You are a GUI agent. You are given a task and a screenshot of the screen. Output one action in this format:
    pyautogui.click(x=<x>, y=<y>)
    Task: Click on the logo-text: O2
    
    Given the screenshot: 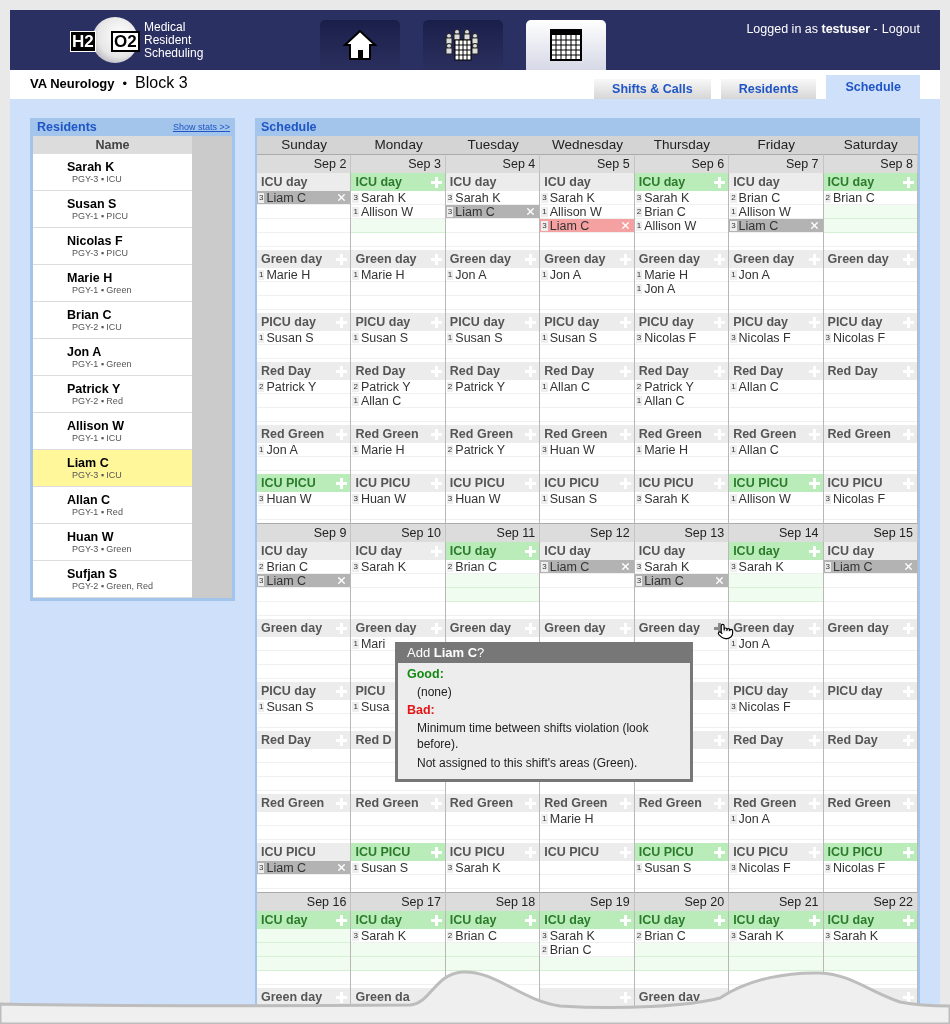 What is the action you would take?
    pyautogui.click(x=125, y=41)
    